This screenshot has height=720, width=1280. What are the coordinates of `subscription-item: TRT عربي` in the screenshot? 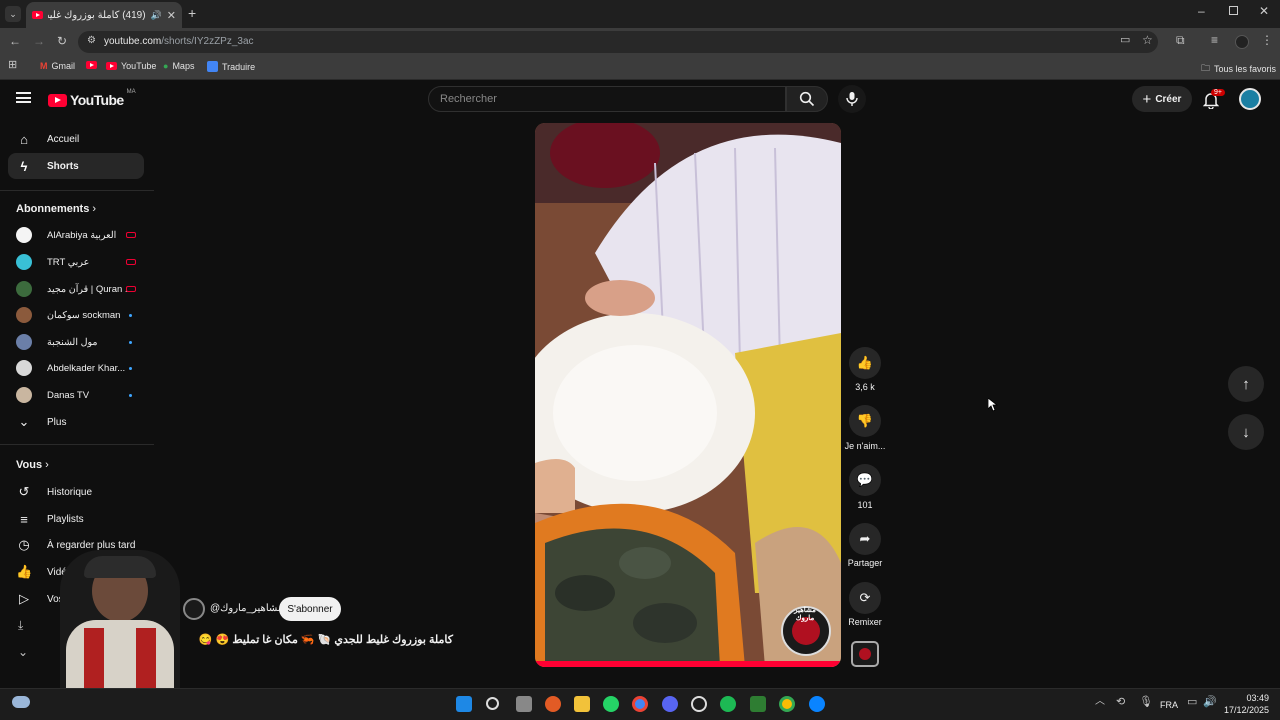 It's located at (76, 262).